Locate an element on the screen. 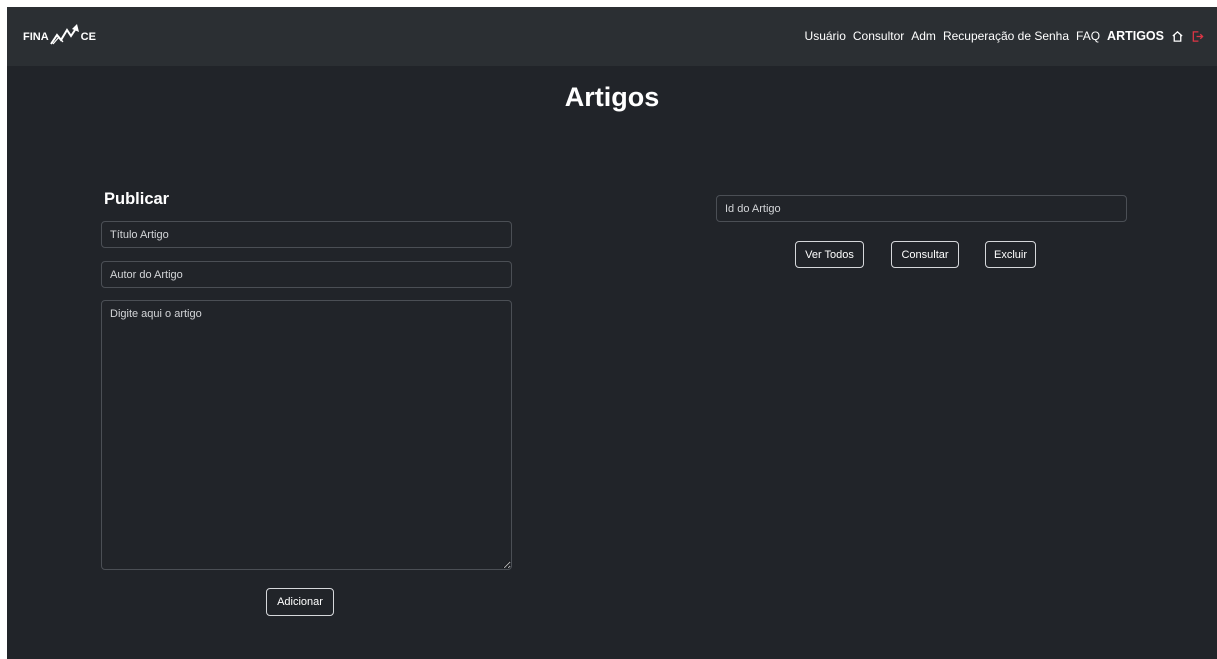  nav-link-adm: Adm is located at coordinates (923, 36).